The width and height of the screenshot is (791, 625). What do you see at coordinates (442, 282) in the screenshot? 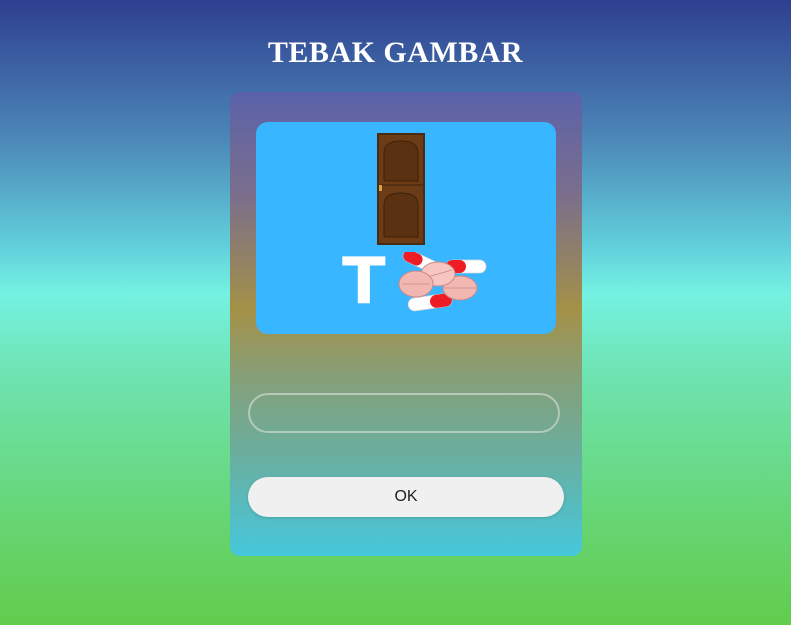
I see `pills-icon` at bounding box center [442, 282].